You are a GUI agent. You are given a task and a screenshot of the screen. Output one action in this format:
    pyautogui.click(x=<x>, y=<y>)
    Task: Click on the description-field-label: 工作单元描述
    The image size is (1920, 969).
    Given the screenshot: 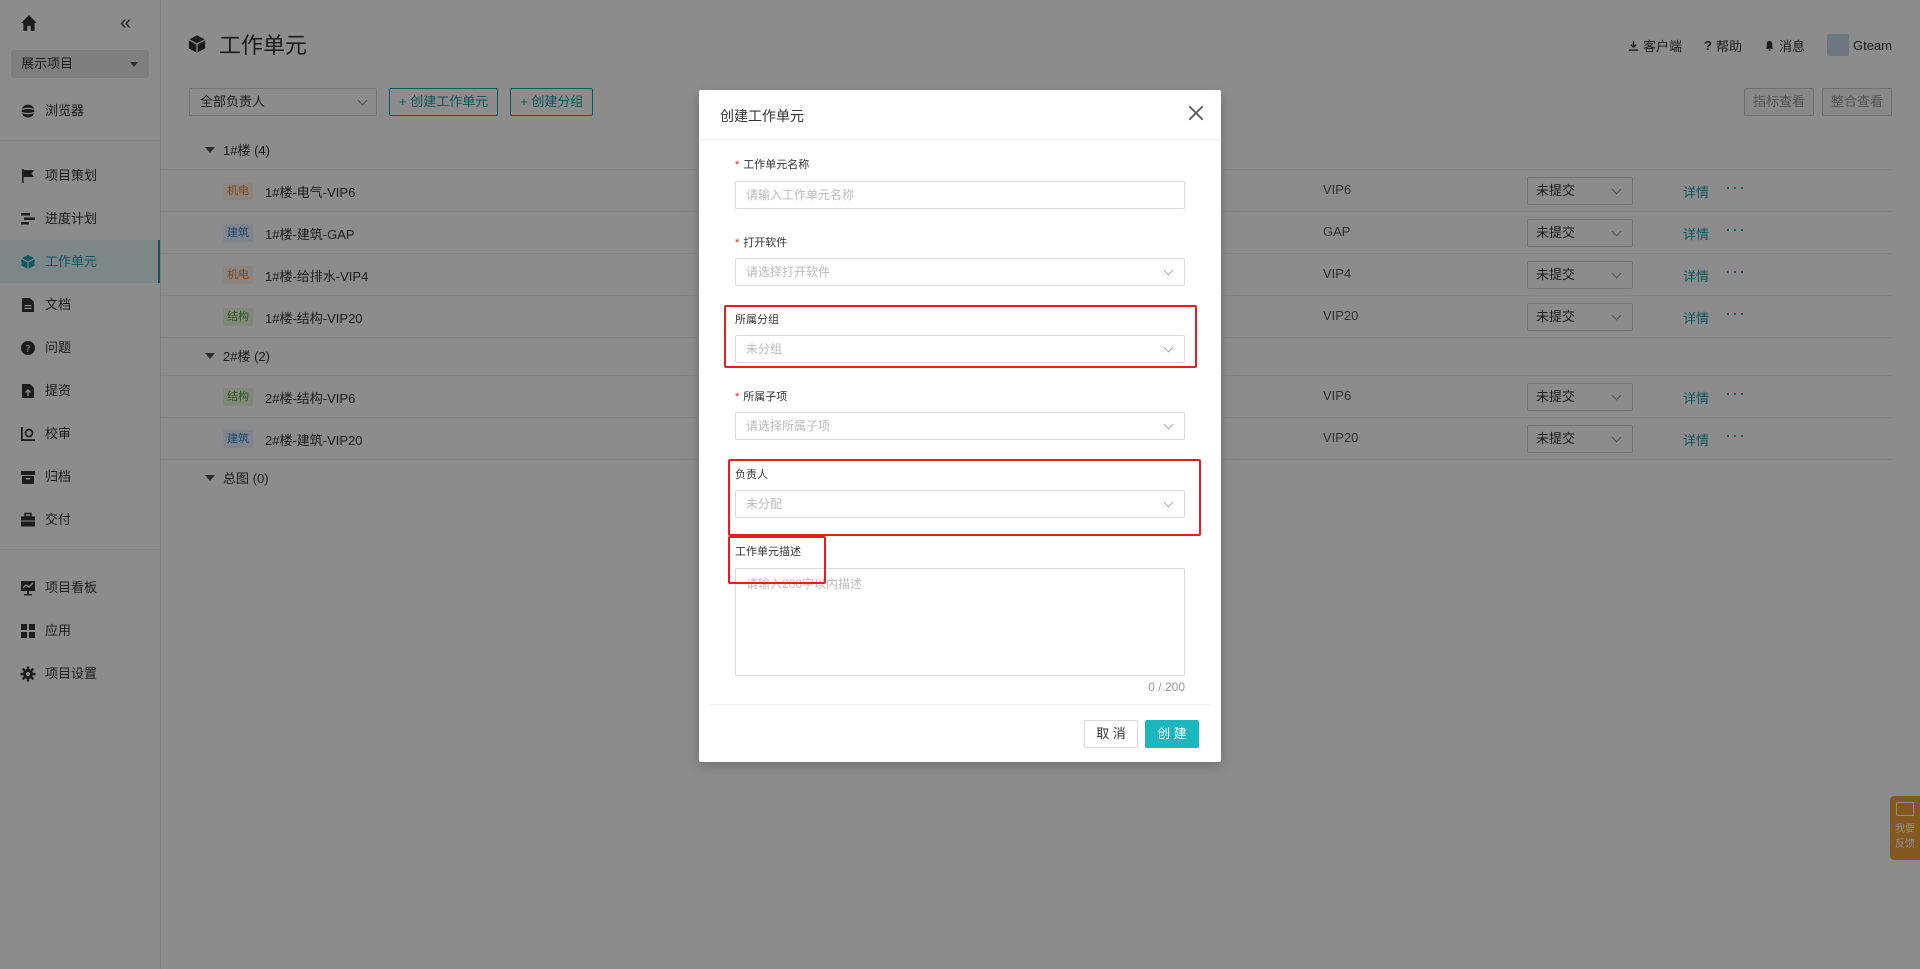 What is the action you would take?
    pyautogui.click(x=768, y=551)
    